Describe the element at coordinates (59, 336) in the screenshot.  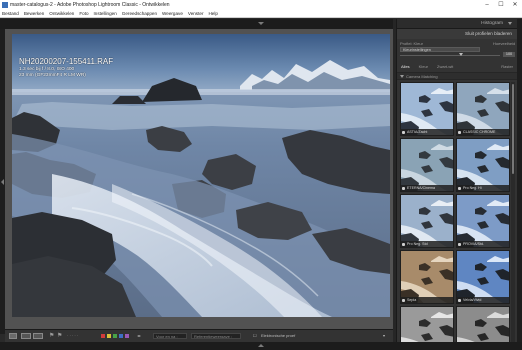
I see `reject-flag-icon: ⚑` at that location.